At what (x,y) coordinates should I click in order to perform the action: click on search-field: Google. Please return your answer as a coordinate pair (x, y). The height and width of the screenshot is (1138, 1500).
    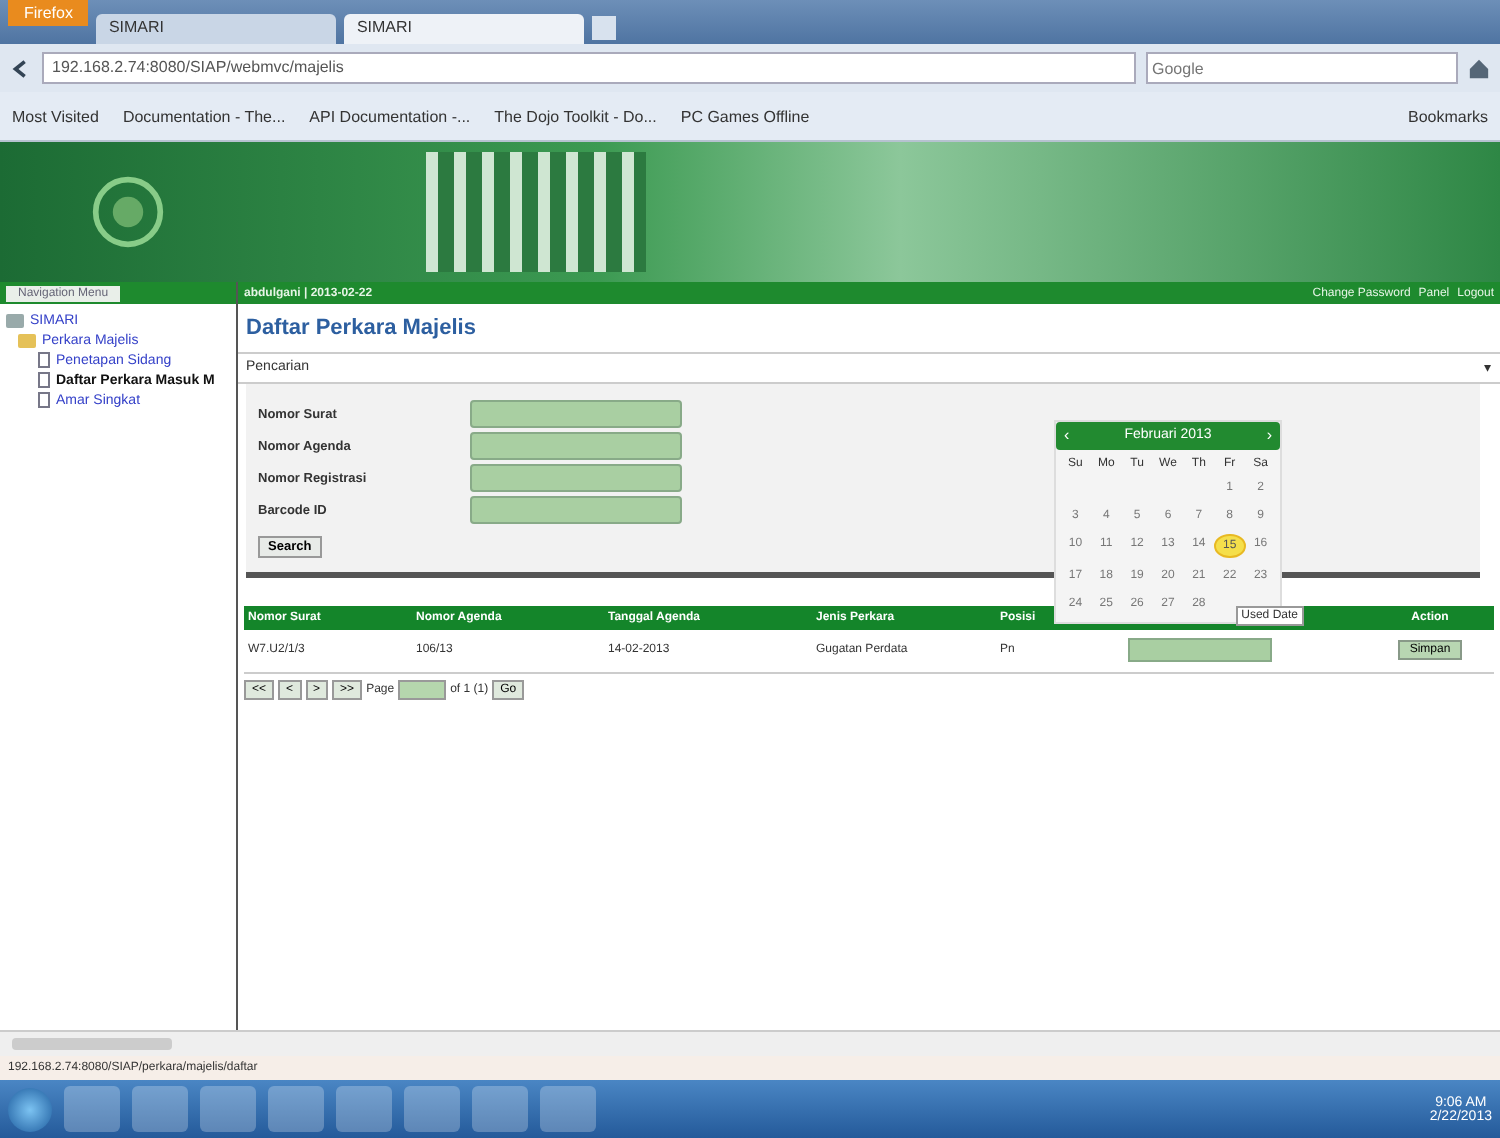
    Looking at the image, I should click on (1302, 68).